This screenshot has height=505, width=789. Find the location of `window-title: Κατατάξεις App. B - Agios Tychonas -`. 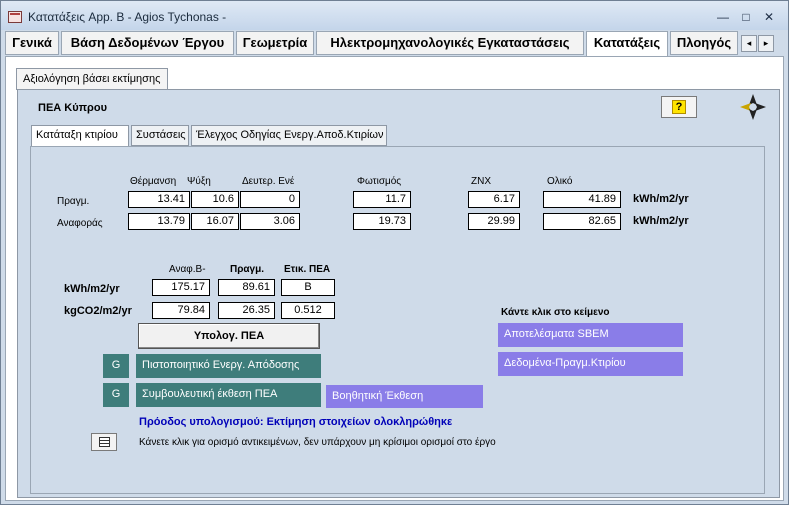

window-title: Κατατάξεις App. B - Agios Tychonas - is located at coordinates (127, 17).